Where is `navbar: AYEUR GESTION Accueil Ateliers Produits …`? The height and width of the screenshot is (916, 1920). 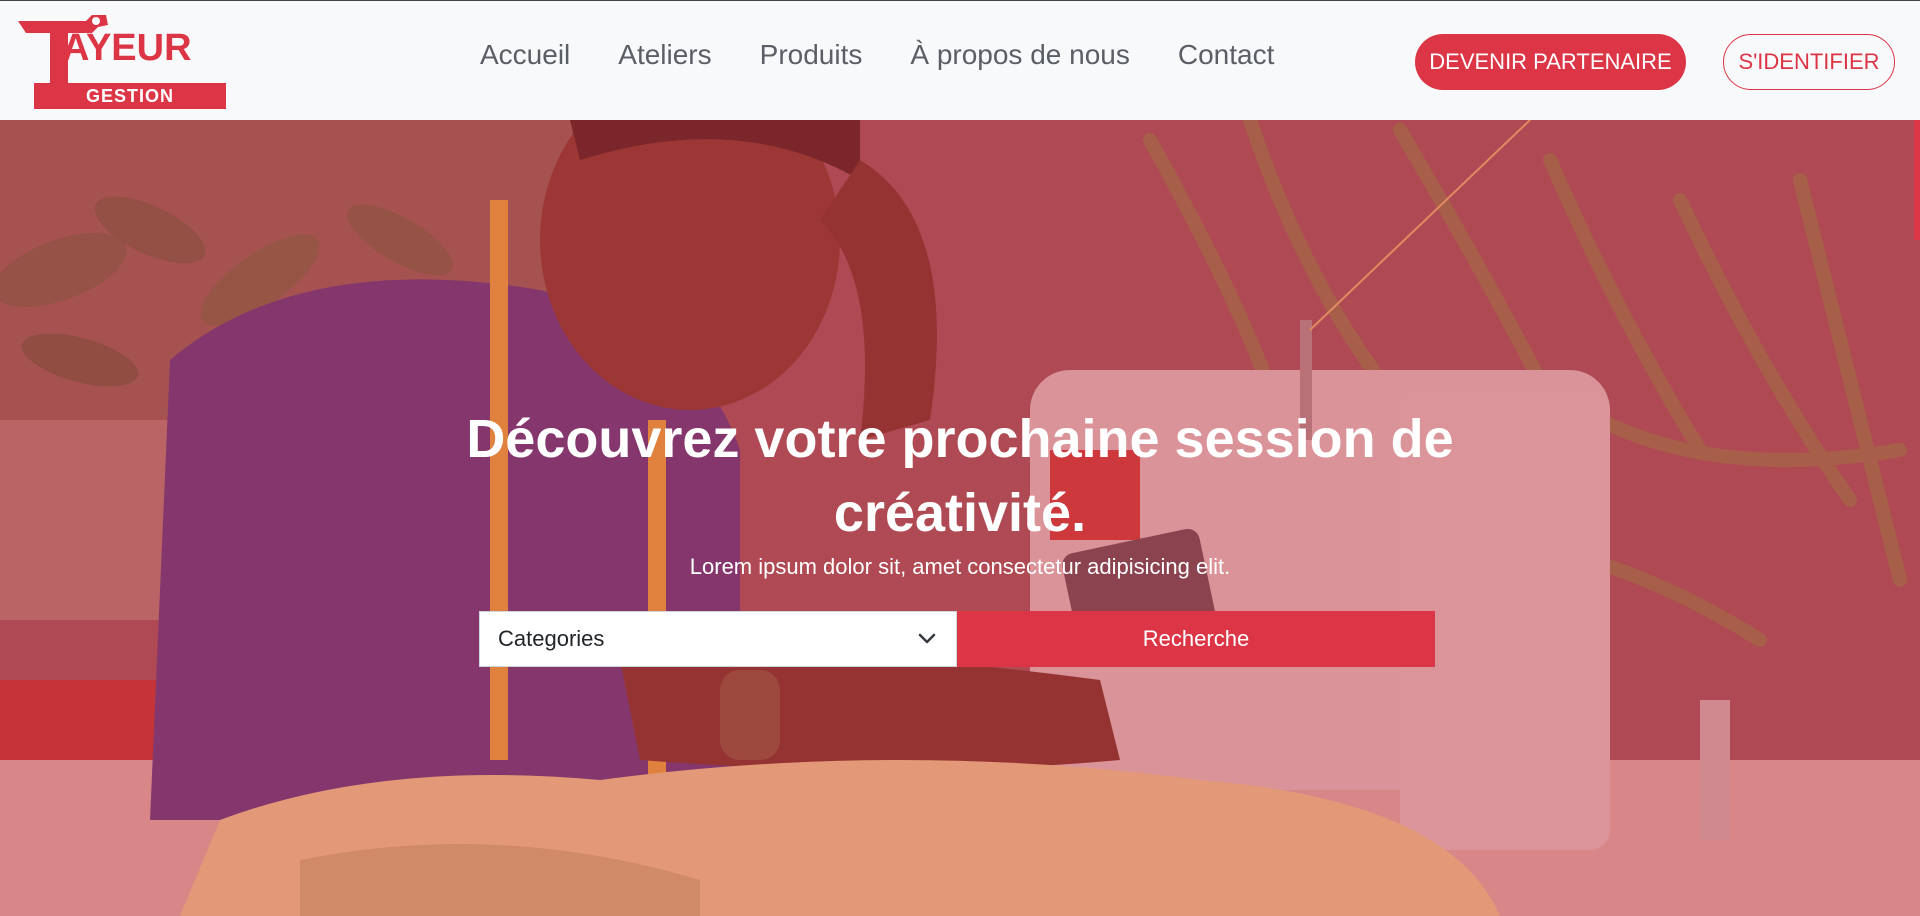 navbar: AYEUR GESTION Accueil Ateliers Produits … is located at coordinates (960, 60).